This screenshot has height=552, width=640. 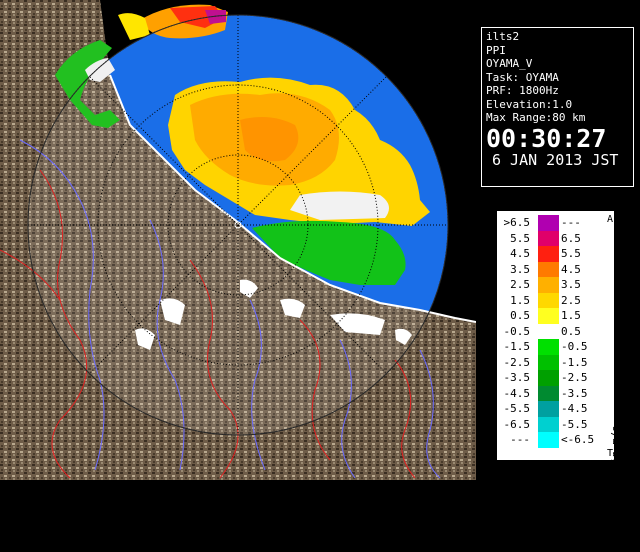 What do you see at coordinates (571, 284) in the screenshot?
I see `legend-upper-bound: 3.5` at bounding box center [571, 284].